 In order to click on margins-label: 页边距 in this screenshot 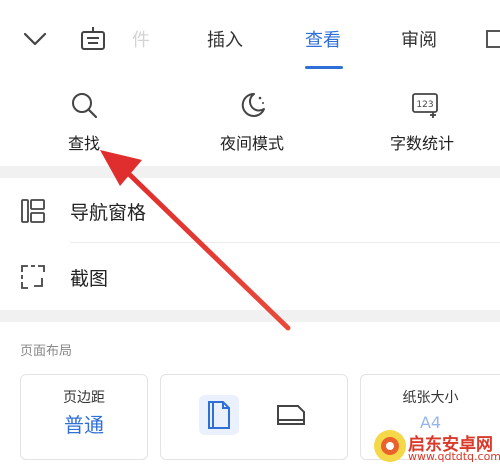, I will do `click(84, 398)`.